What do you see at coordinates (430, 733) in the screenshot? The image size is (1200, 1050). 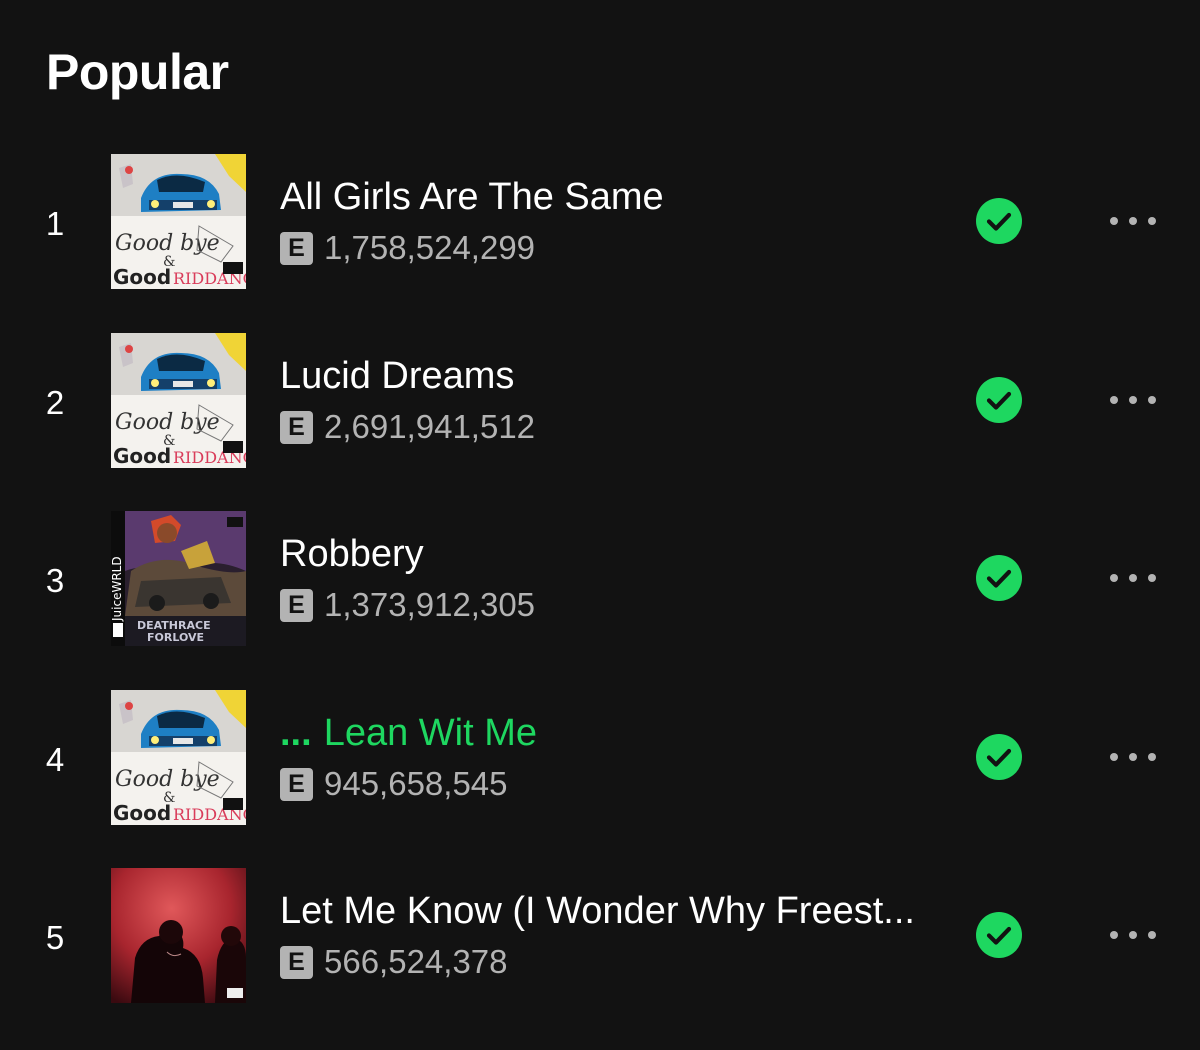 I see `track-title-text: Lean Wit Me` at bounding box center [430, 733].